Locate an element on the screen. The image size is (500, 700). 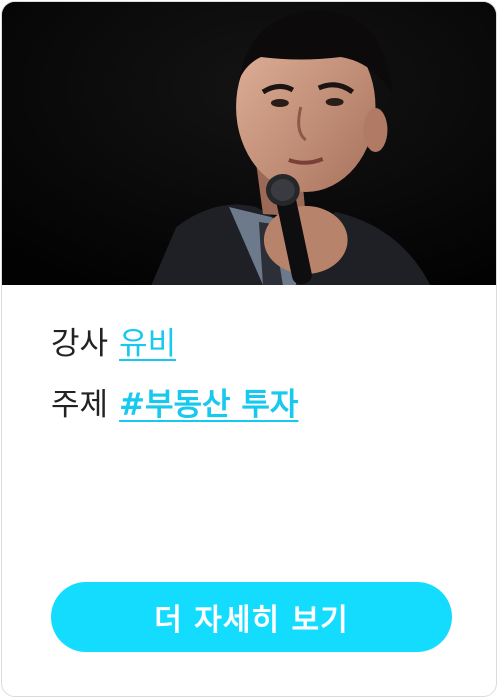
more-details-button: 더 자세히 보기 is located at coordinates (251, 617).